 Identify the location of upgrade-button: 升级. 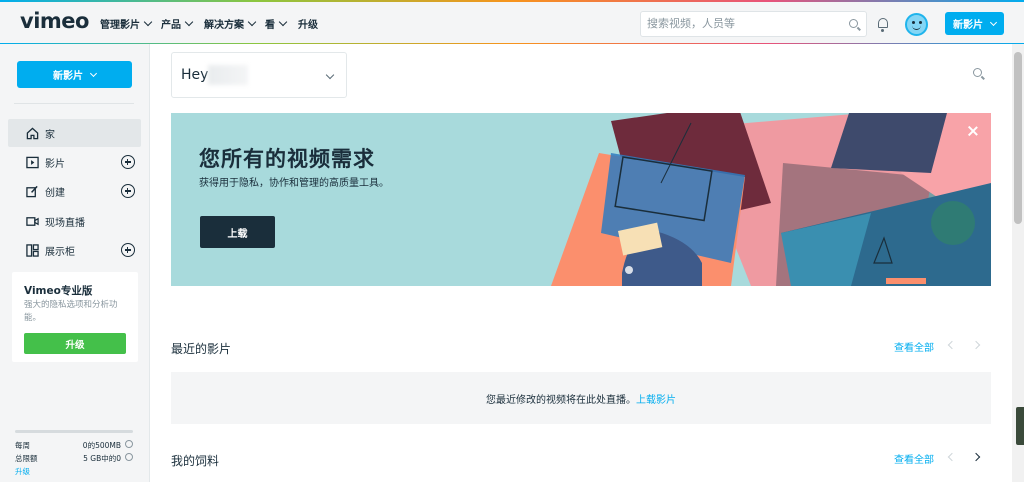
(75, 343).